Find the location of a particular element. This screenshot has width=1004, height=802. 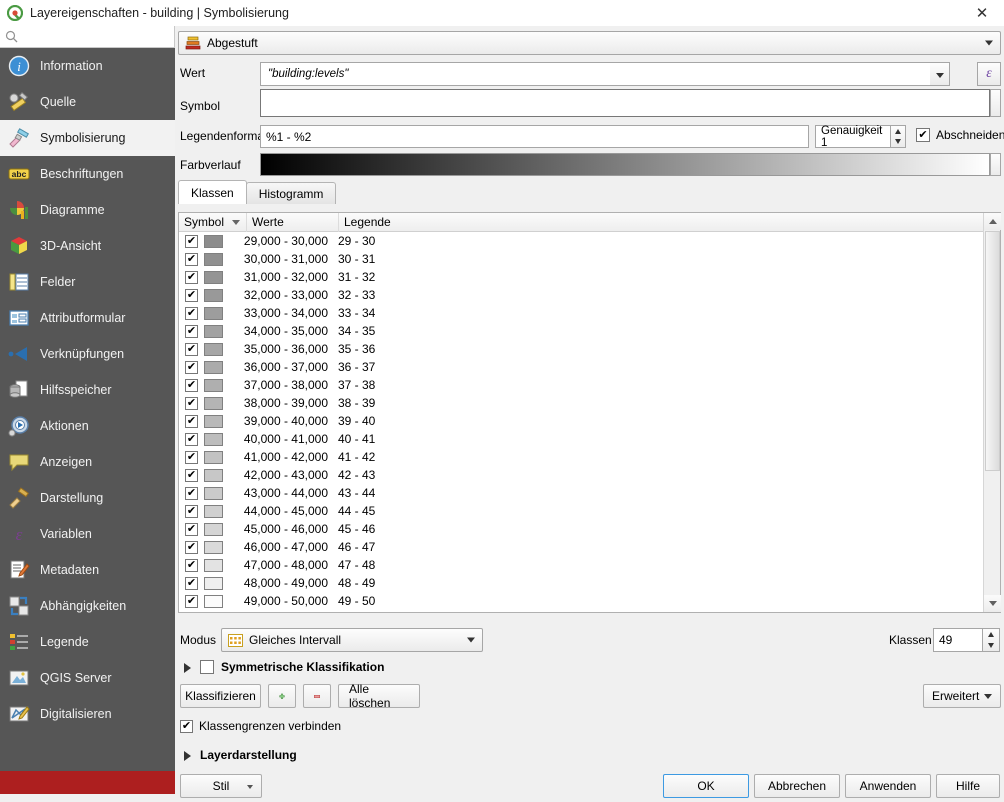

cancel-button: Abbrechen is located at coordinates (797, 786).